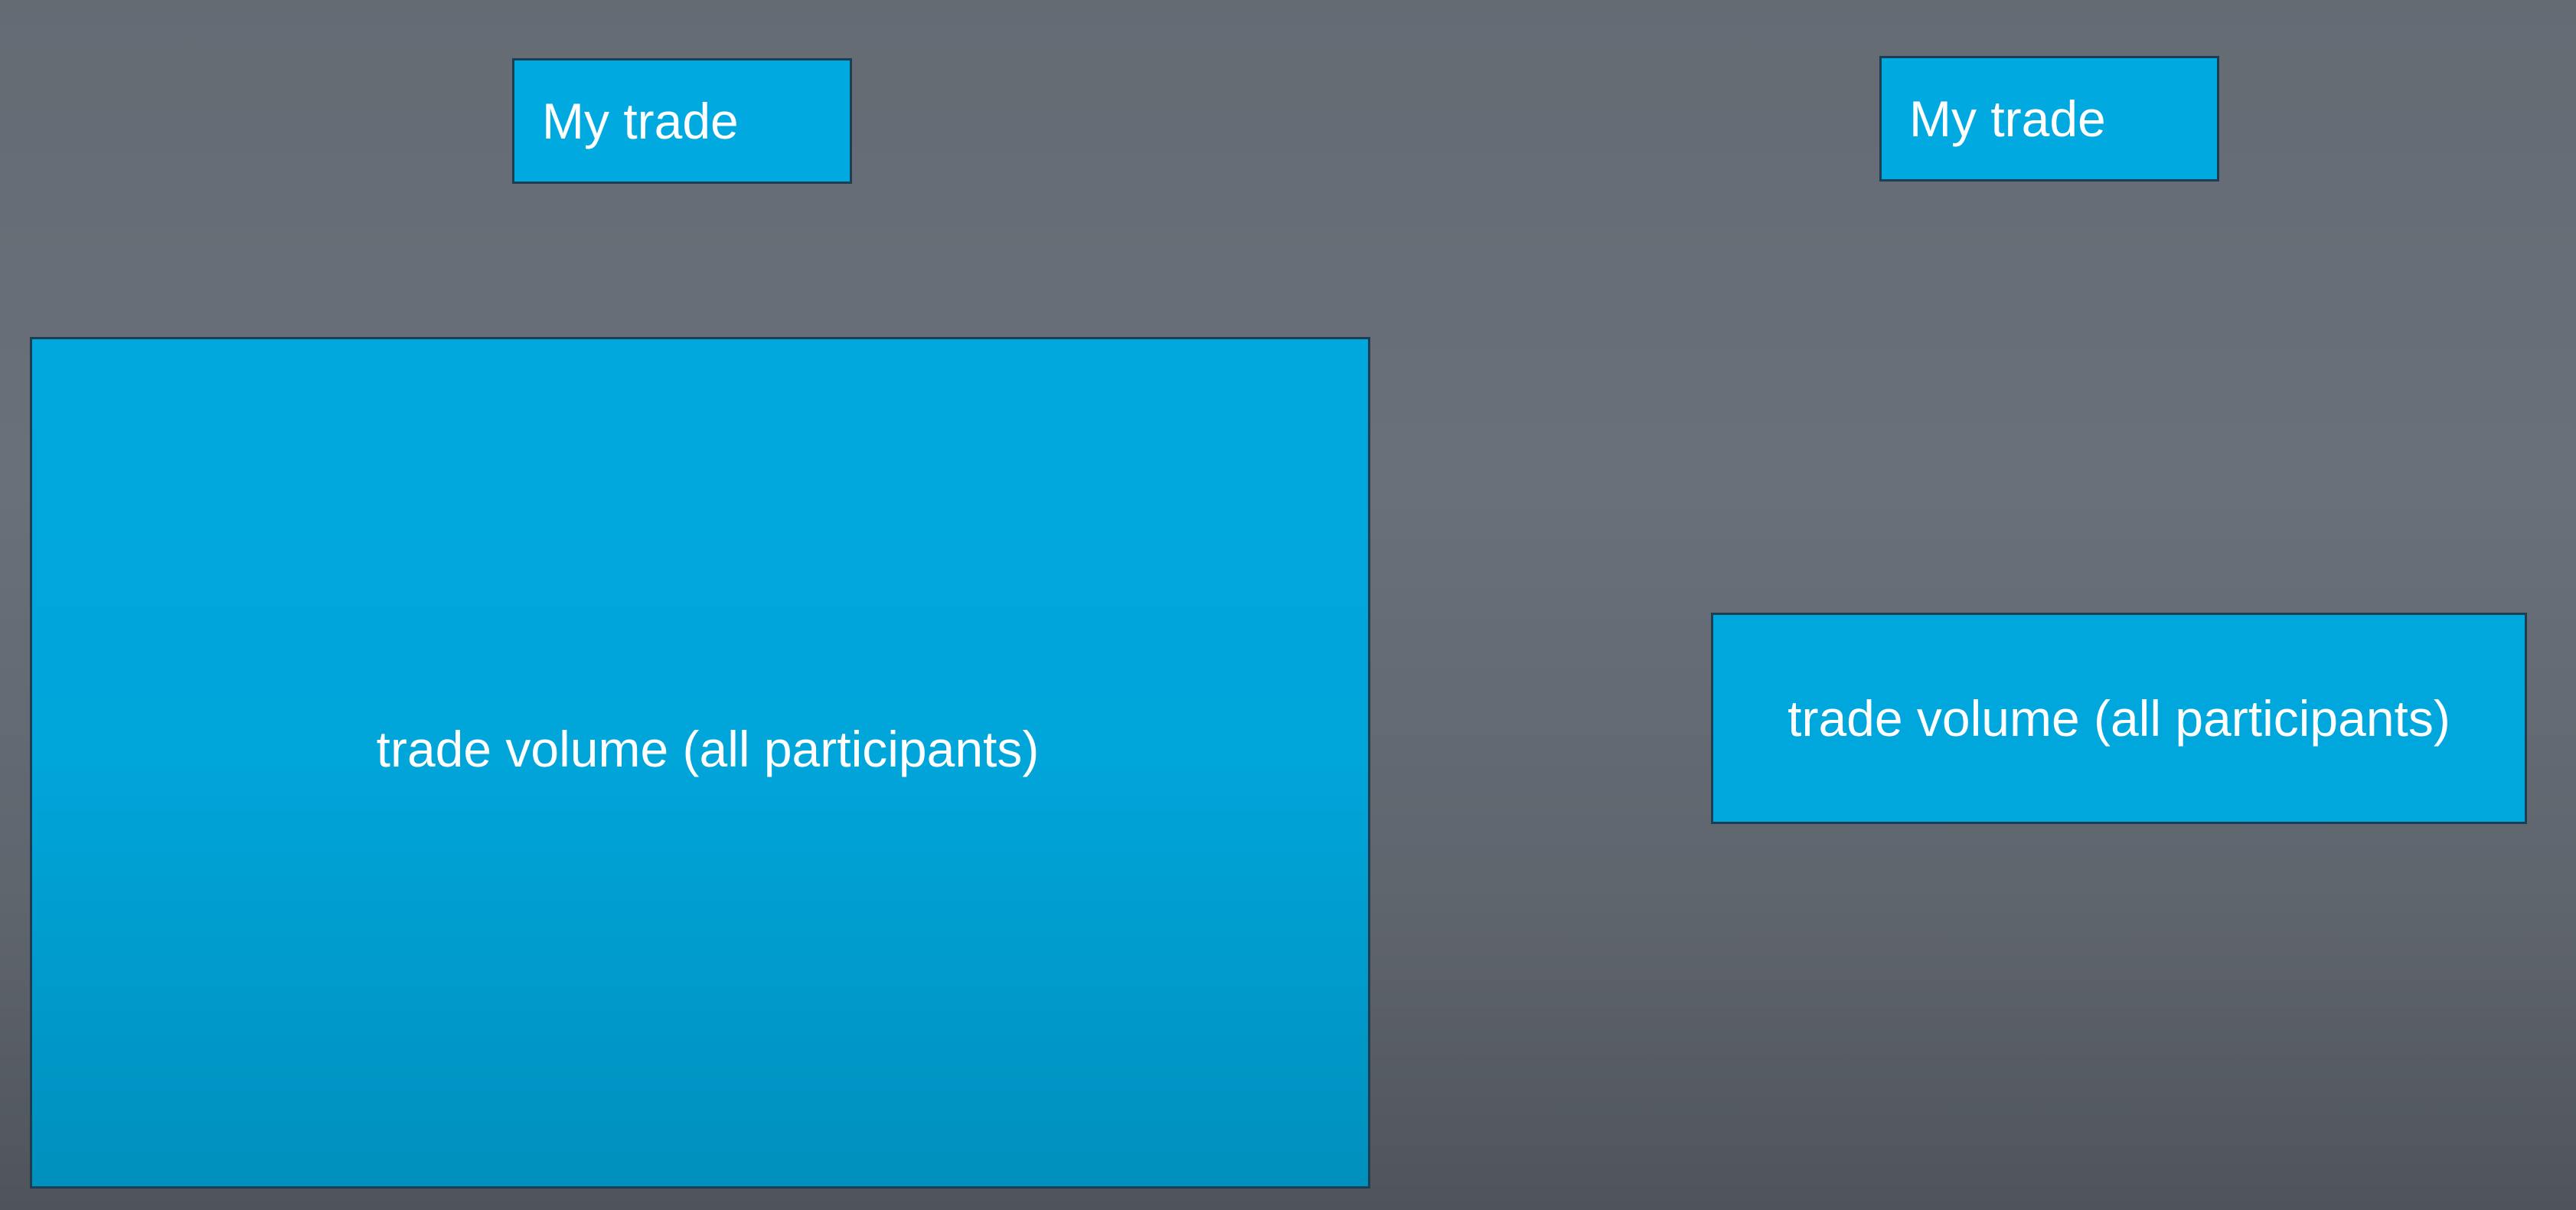 Image resolution: width=2576 pixels, height=1210 pixels. I want to click on right-trade-volume-box: trade volume (all participants), so click(2119, 718).